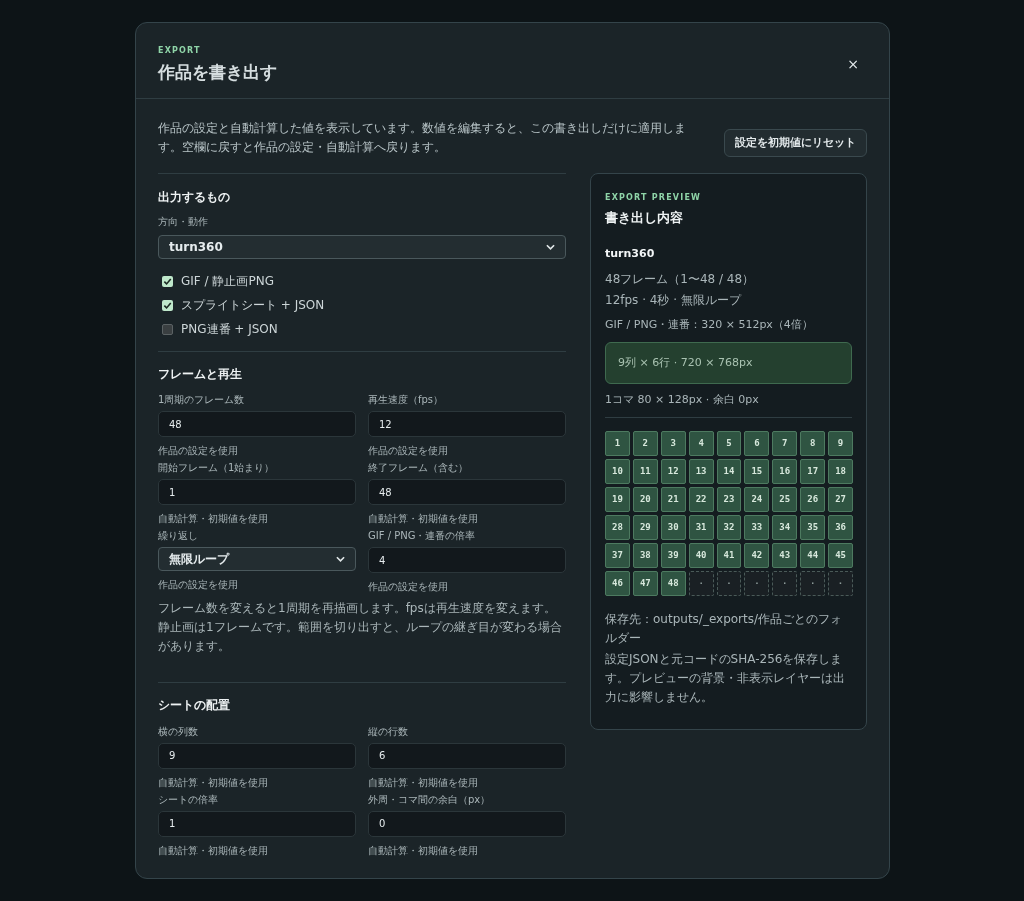 This screenshot has width=1024, height=901. What do you see at coordinates (194, 706) in the screenshot?
I see `section-heading: シートの配置` at bounding box center [194, 706].